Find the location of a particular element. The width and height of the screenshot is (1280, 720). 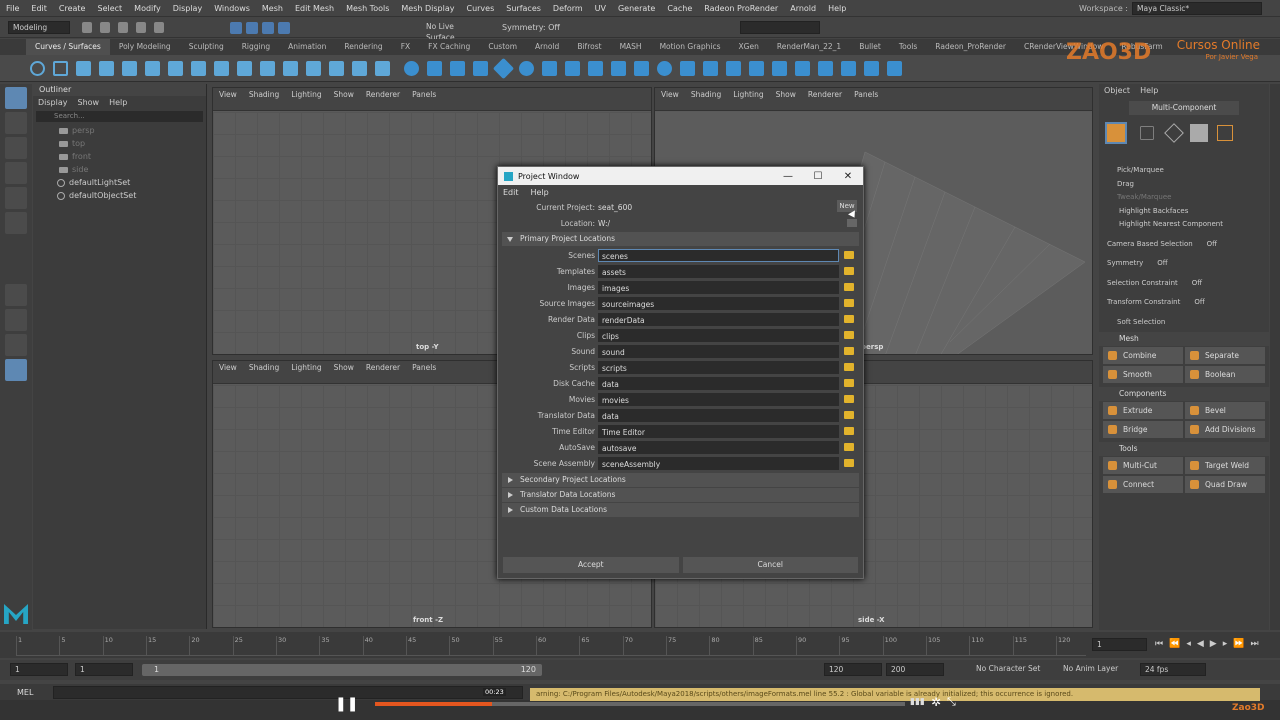

mel-label: MEL is located at coordinates (25, 692).